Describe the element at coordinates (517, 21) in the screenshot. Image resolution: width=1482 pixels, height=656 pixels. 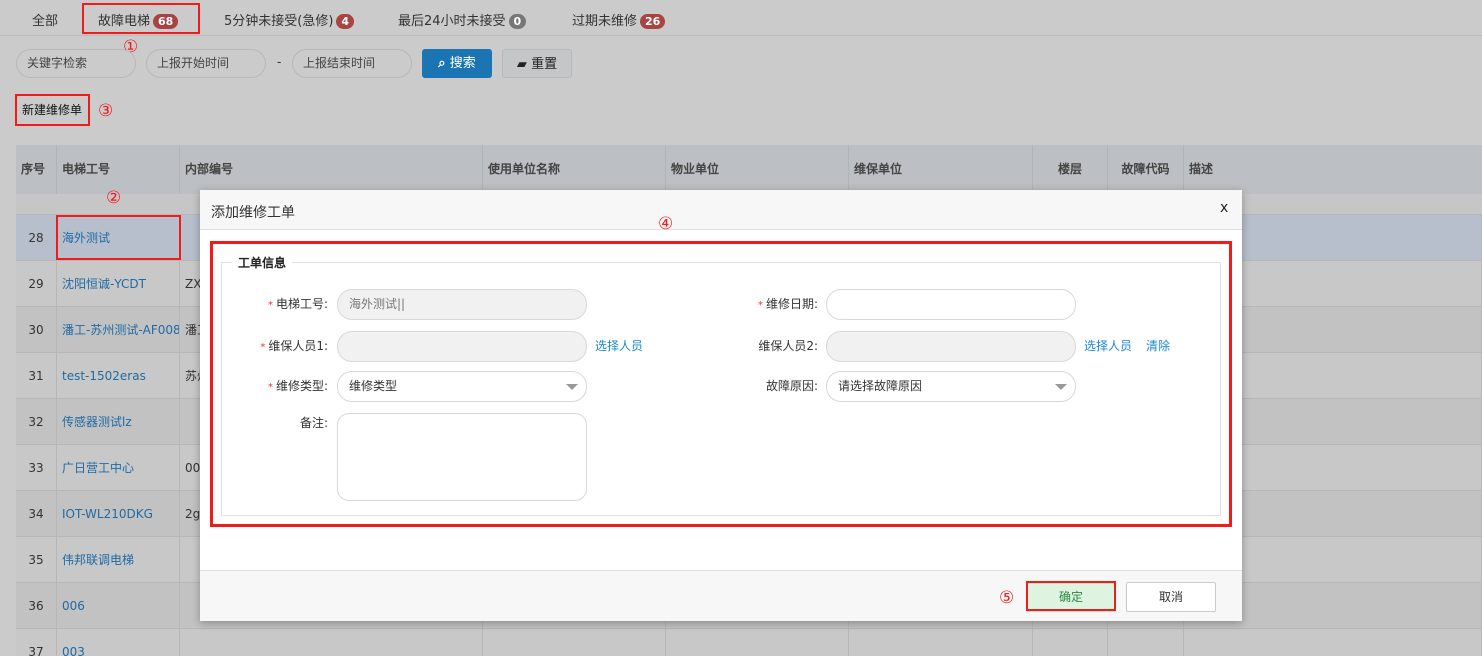
I see `count-badge: 0` at that location.